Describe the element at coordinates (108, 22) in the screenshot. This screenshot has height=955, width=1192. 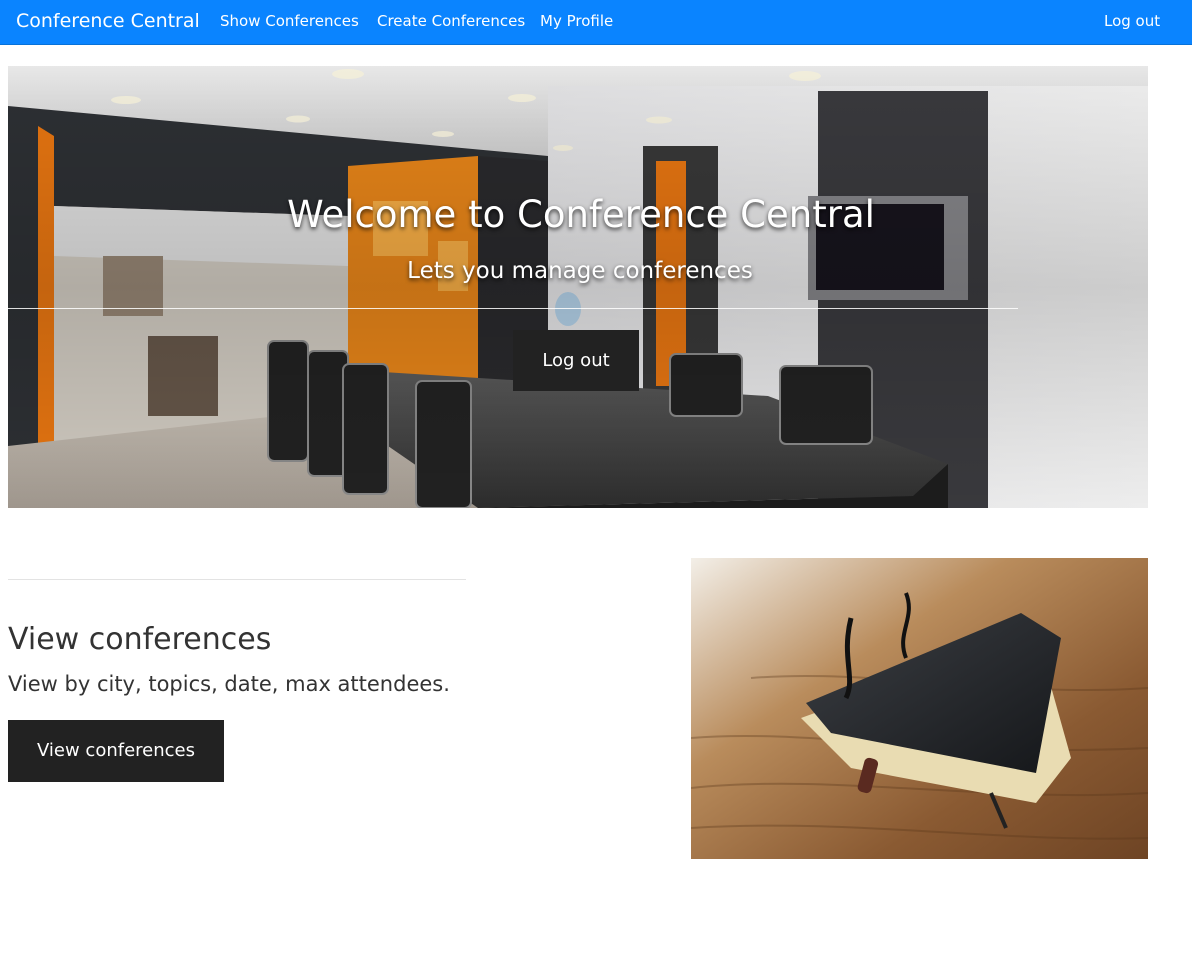
I see `brand-link: Conference Central` at that location.